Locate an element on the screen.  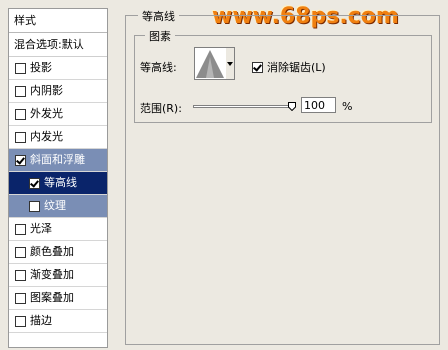
style-item-label: 描边 is located at coordinates (41, 320).